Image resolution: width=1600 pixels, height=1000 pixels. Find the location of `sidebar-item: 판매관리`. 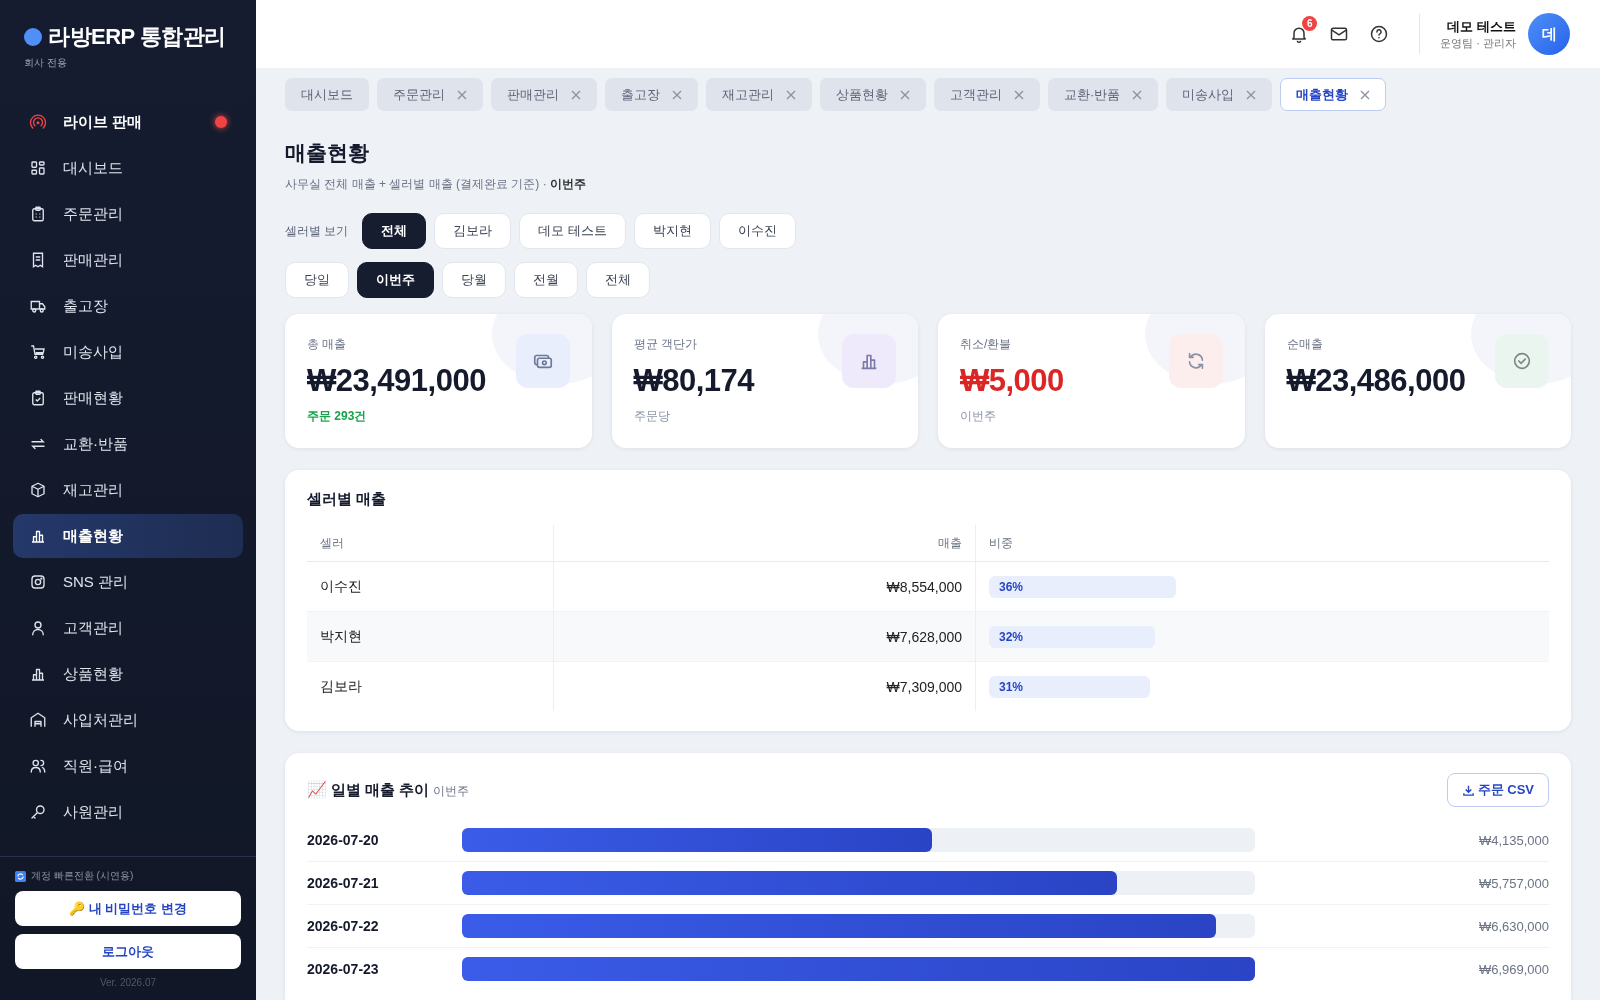

sidebar-item: 판매관리 is located at coordinates (128, 260).